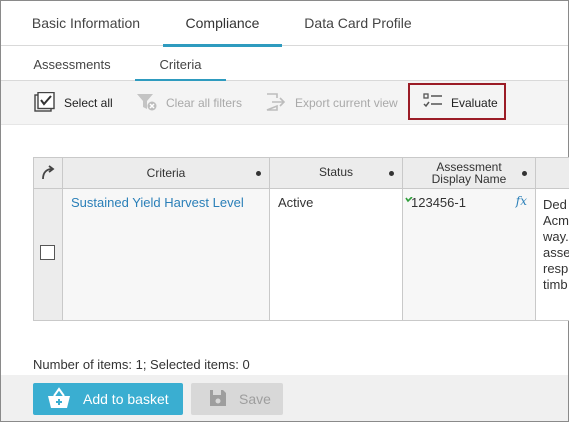 The image size is (569, 422). Describe the element at coordinates (204, 103) in the screenshot. I see `clear-filters-label: Clear all filters` at that location.